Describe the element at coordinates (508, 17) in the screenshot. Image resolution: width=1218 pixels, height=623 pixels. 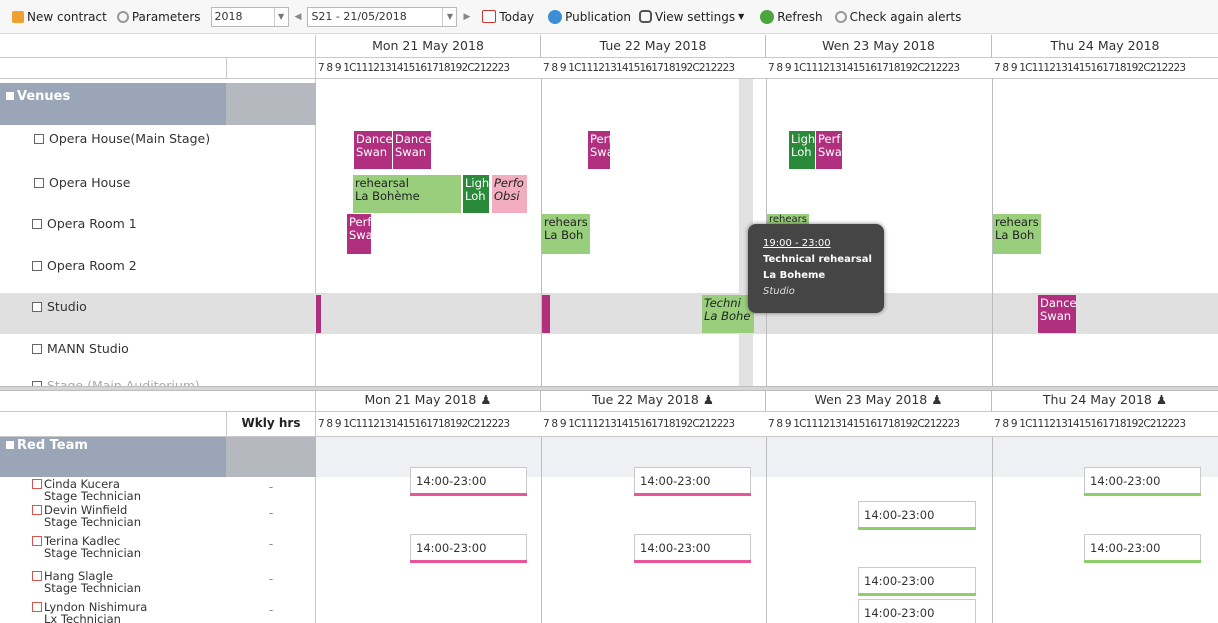
I see `today-button: Today` at that location.